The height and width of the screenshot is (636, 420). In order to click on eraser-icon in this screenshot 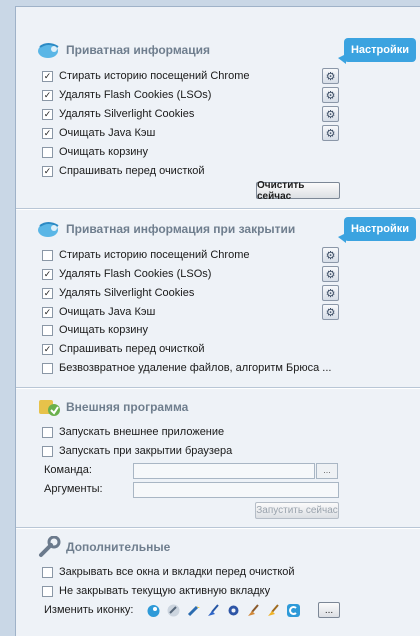, I will do `click(173, 610)`.